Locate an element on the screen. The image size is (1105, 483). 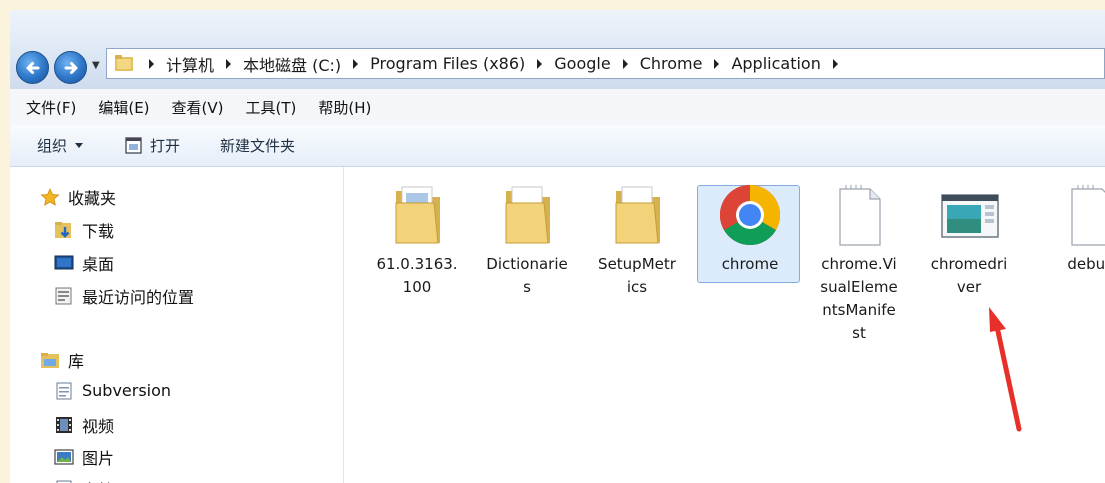
sidebar-item-desktop: 桌面 is located at coordinates (84, 263).